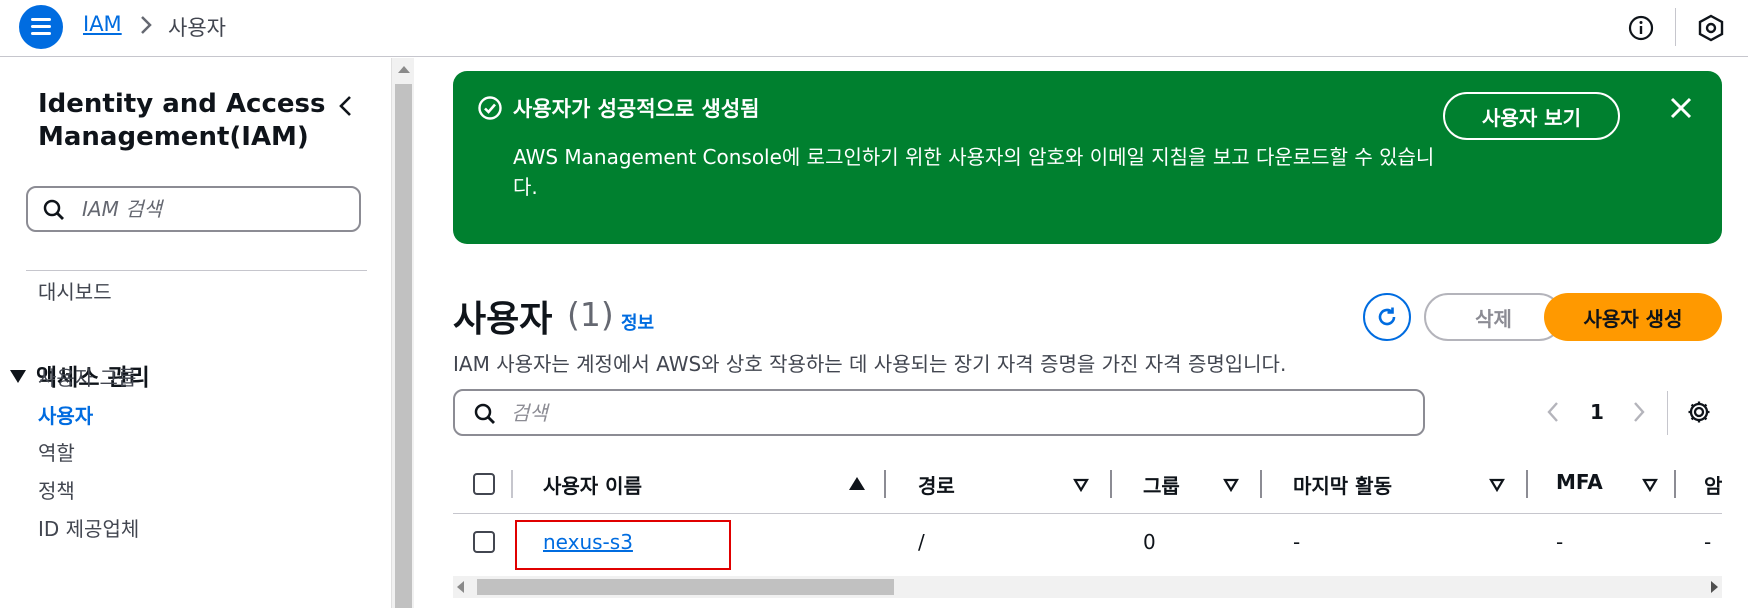  I want to click on topbar-divider, so click(1675, 27).